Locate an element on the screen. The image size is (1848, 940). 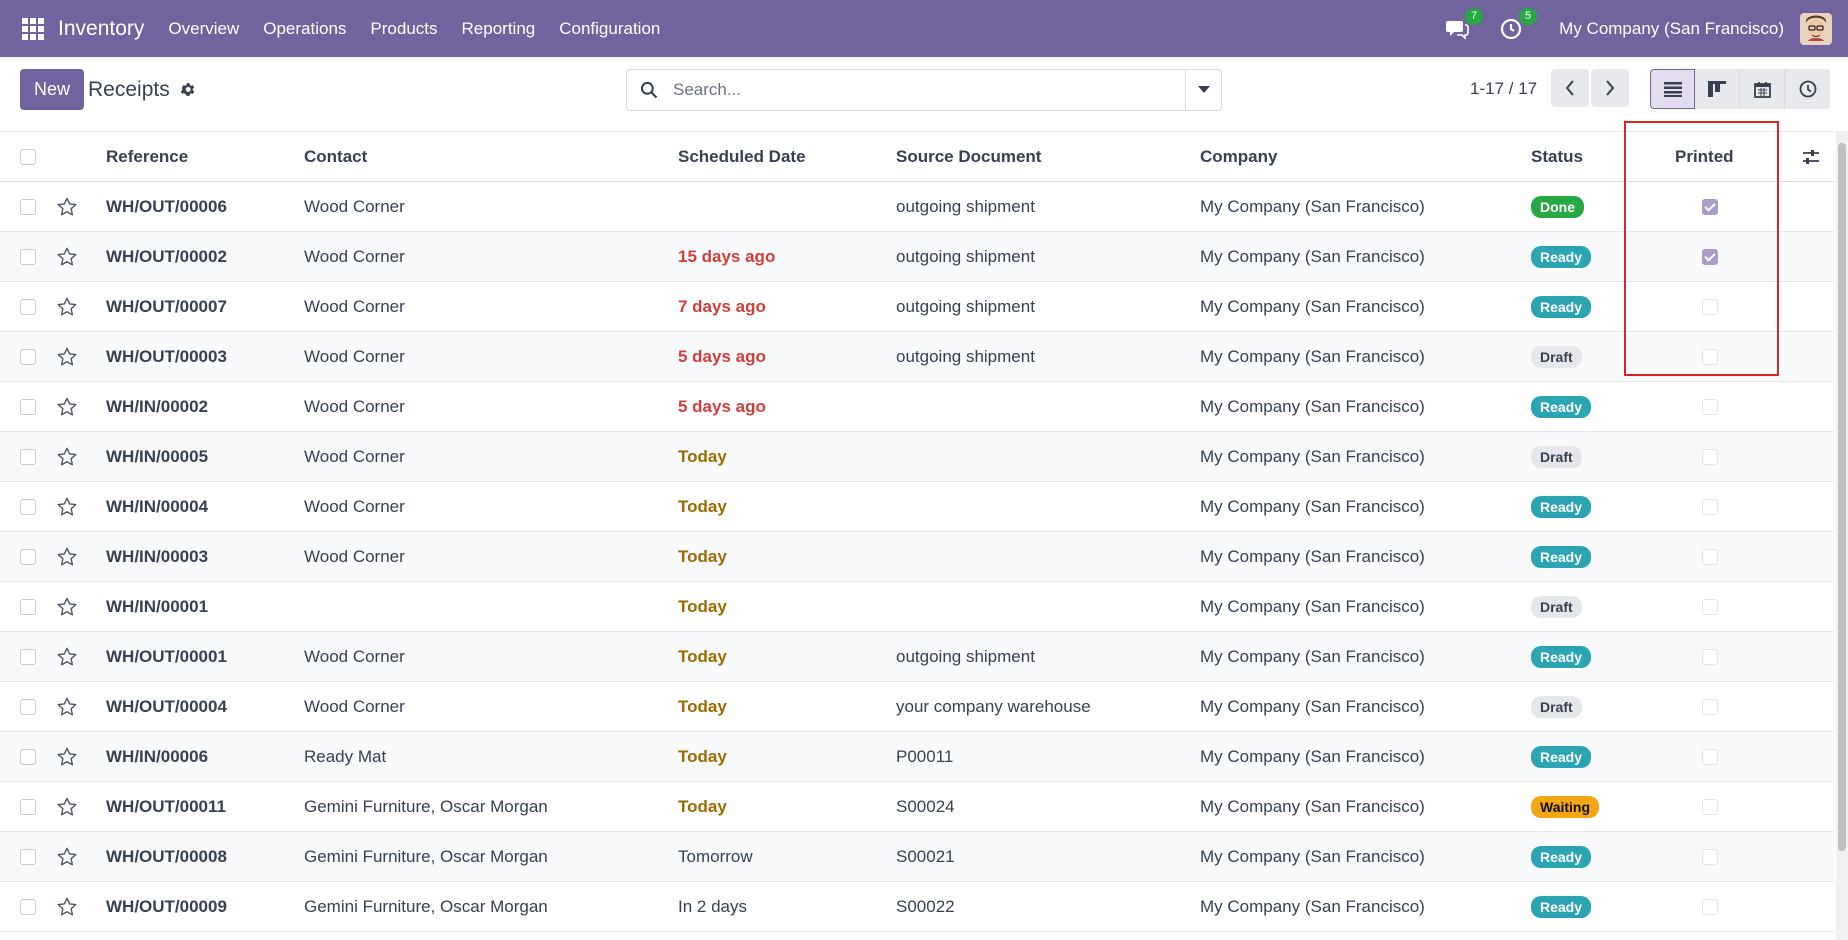
pager-previous-button is located at coordinates (1570, 88).